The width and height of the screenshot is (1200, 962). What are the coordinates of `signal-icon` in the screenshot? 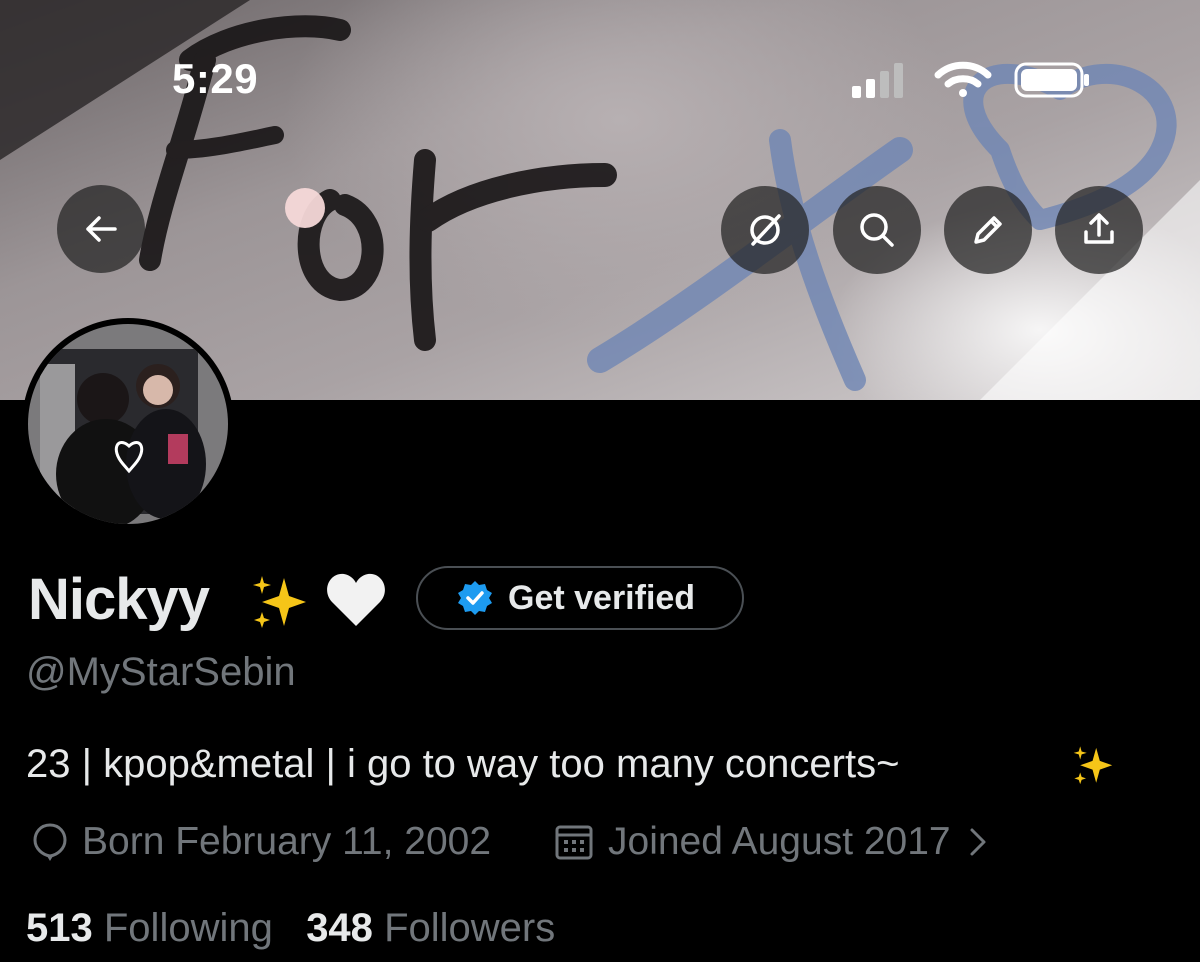 It's located at (877, 80).